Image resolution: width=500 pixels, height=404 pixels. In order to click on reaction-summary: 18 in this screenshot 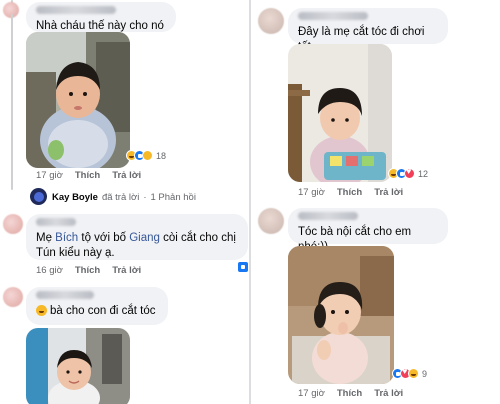, I will do `click(146, 155)`.